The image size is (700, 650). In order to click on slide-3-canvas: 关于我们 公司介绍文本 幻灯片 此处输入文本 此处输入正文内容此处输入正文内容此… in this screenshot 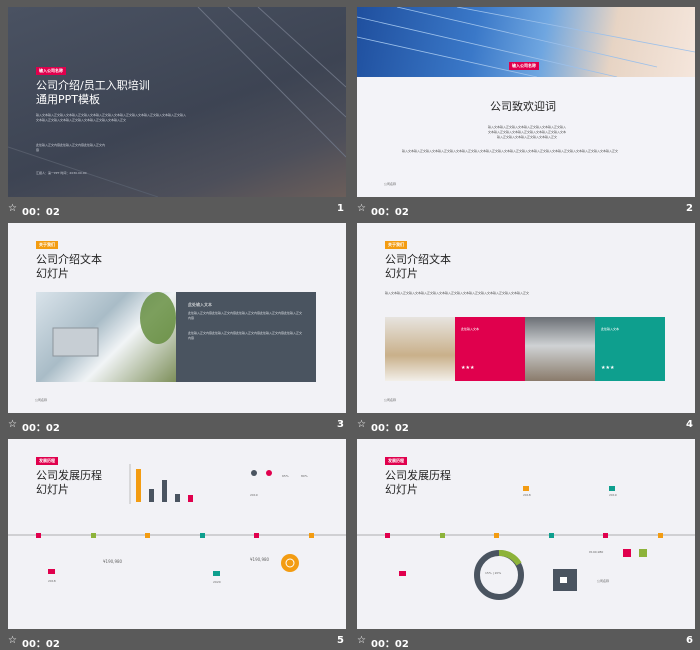, I will do `click(177, 318)`.